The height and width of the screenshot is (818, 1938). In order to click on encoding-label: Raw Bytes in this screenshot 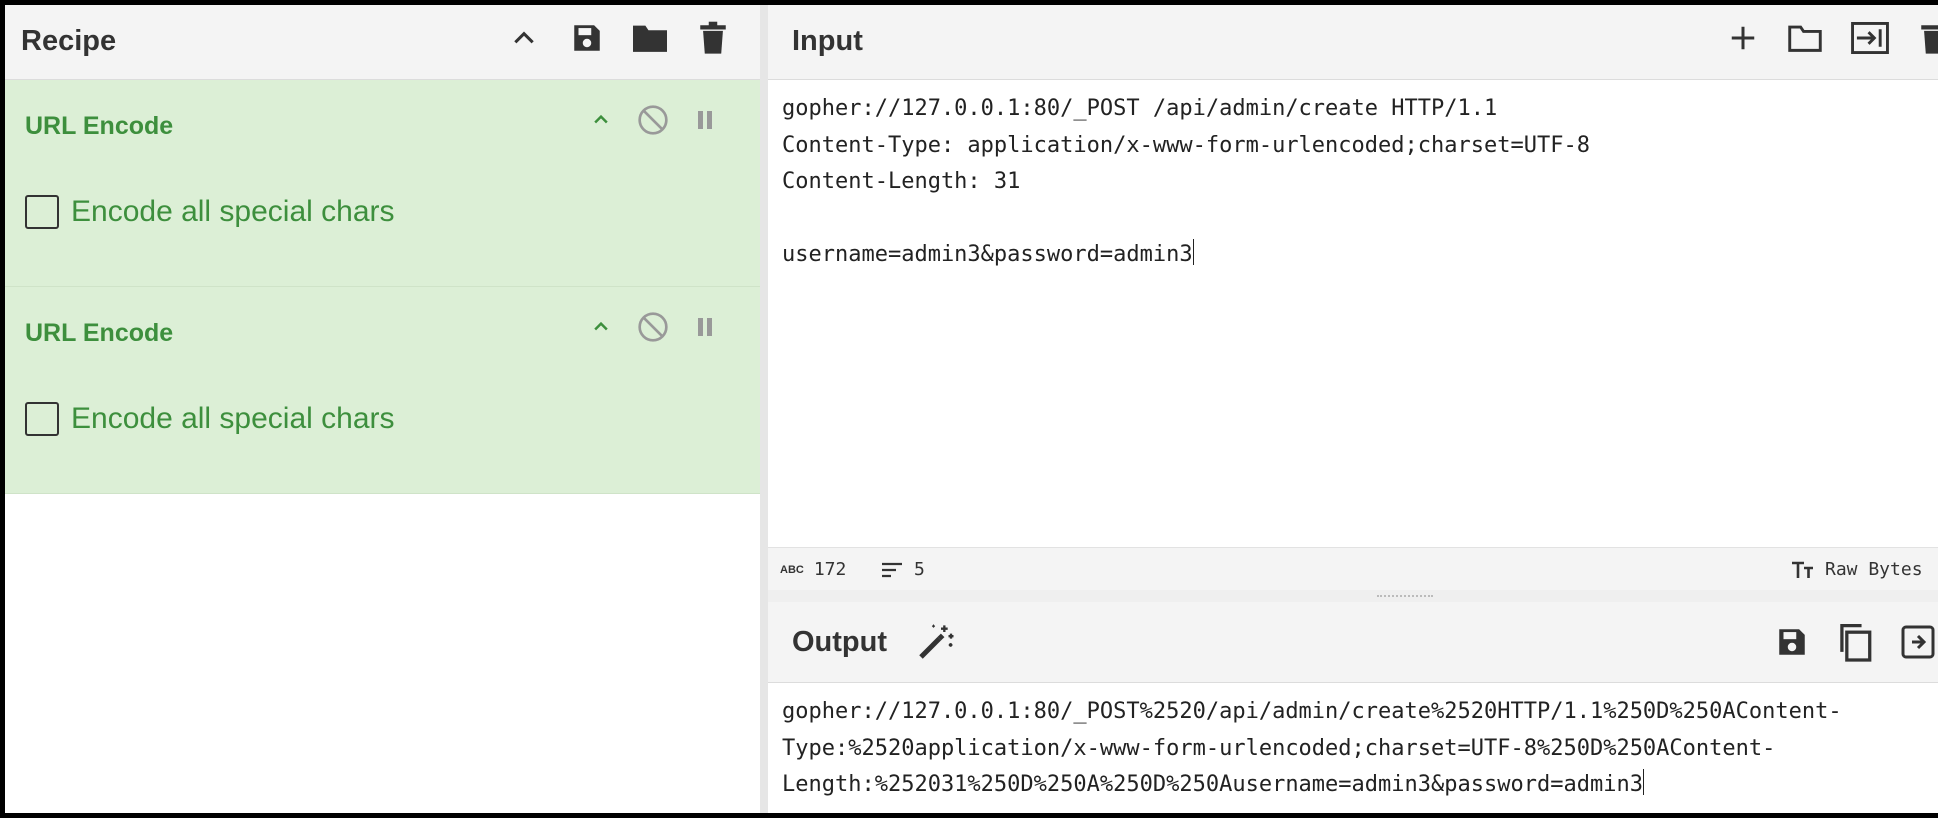, I will do `click(1874, 569)`.